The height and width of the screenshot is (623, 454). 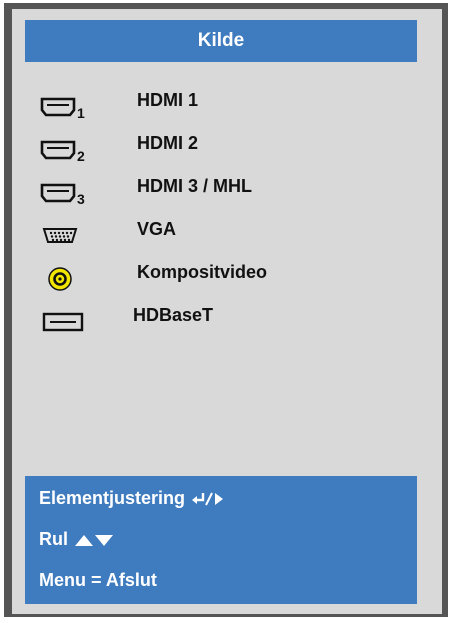 I want to click on hdmi-3-subscript: 3, so click(x=81, y=198).